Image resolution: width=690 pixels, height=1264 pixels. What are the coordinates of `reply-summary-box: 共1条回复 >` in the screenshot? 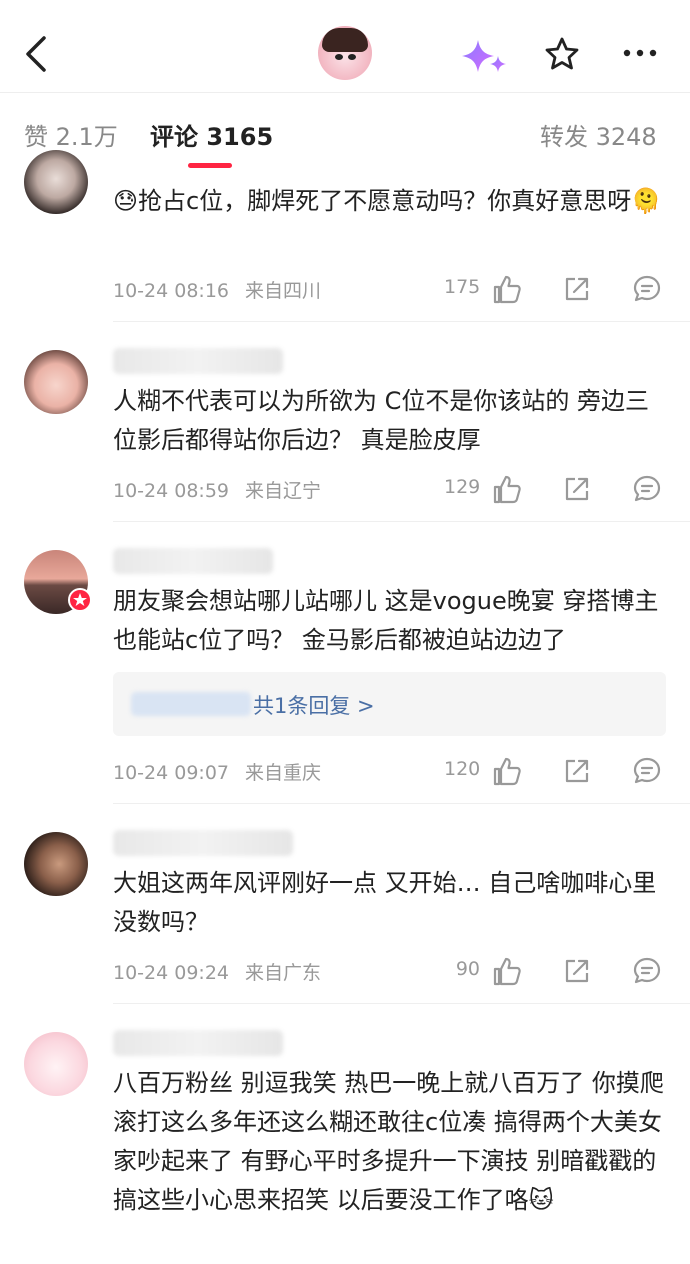 It's located at (389, 704).